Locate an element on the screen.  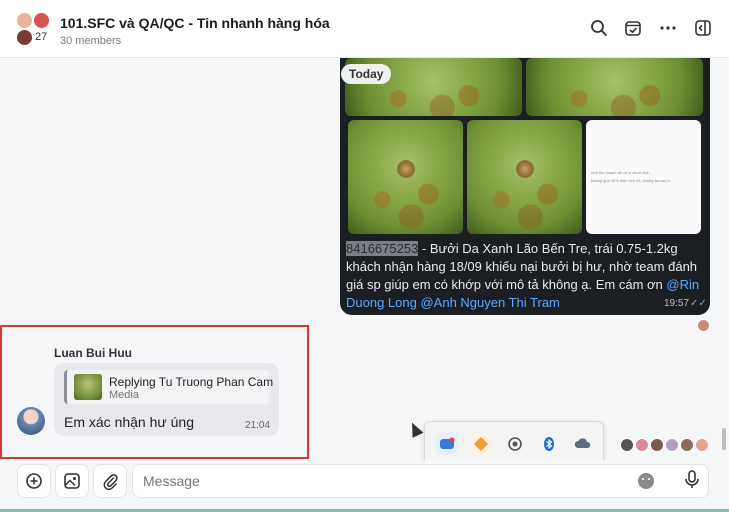
reply-title: Replying Tu Truong Phan Cam is located at coordinates (191, 382).